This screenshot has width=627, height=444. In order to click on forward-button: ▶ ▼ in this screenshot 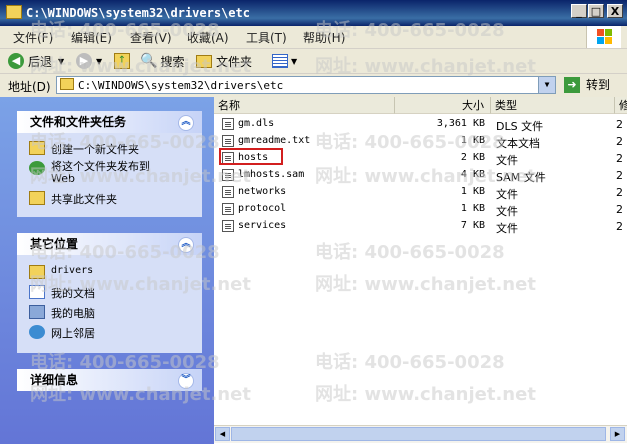, I will do `click(89, 61)`.